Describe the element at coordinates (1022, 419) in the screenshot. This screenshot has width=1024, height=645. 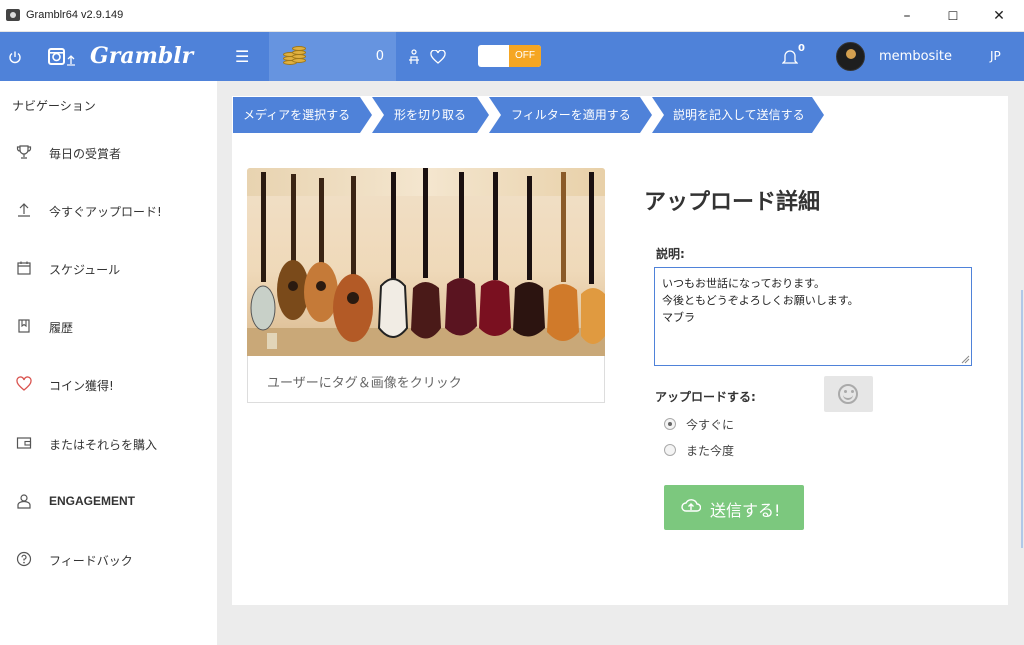
I see `window-edge` at that location.